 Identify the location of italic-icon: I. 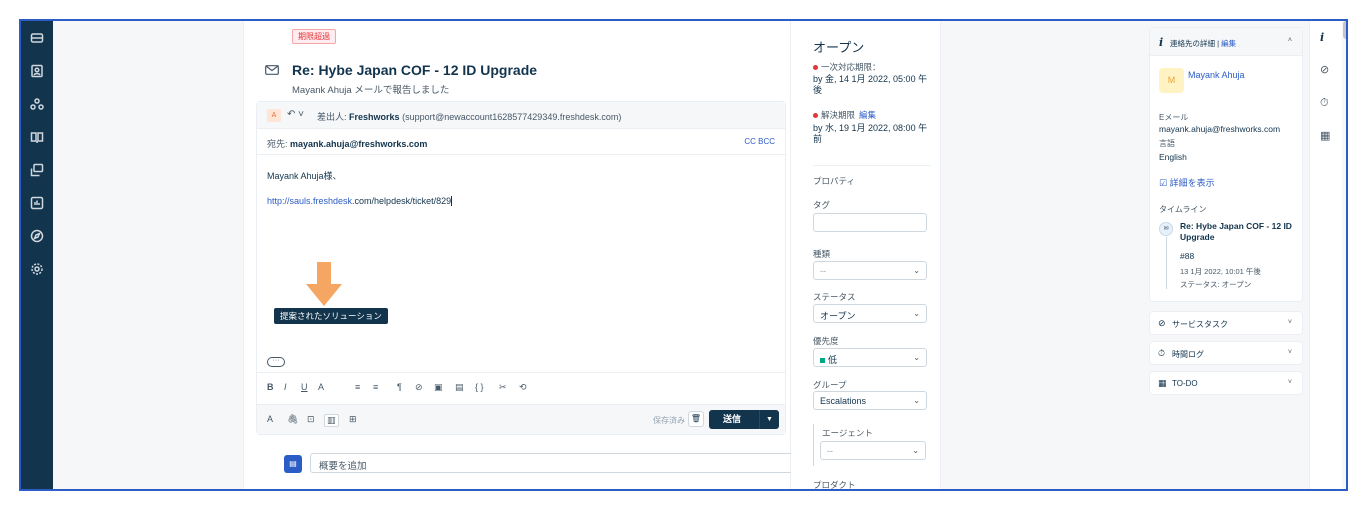
(285, 387).